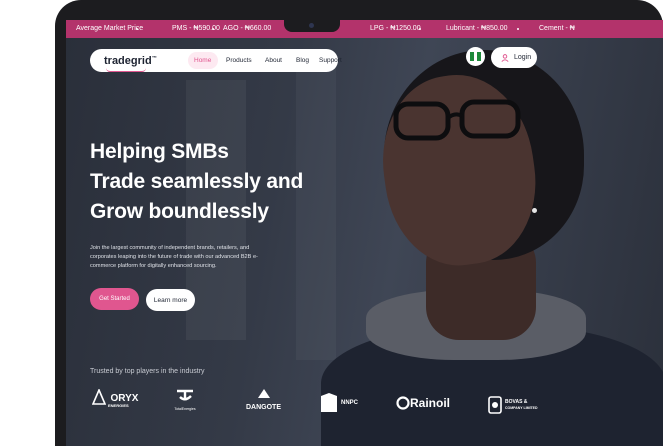 The image size is (663, 446). I want to click on get-started-button: Get Started, so click(114, 299).